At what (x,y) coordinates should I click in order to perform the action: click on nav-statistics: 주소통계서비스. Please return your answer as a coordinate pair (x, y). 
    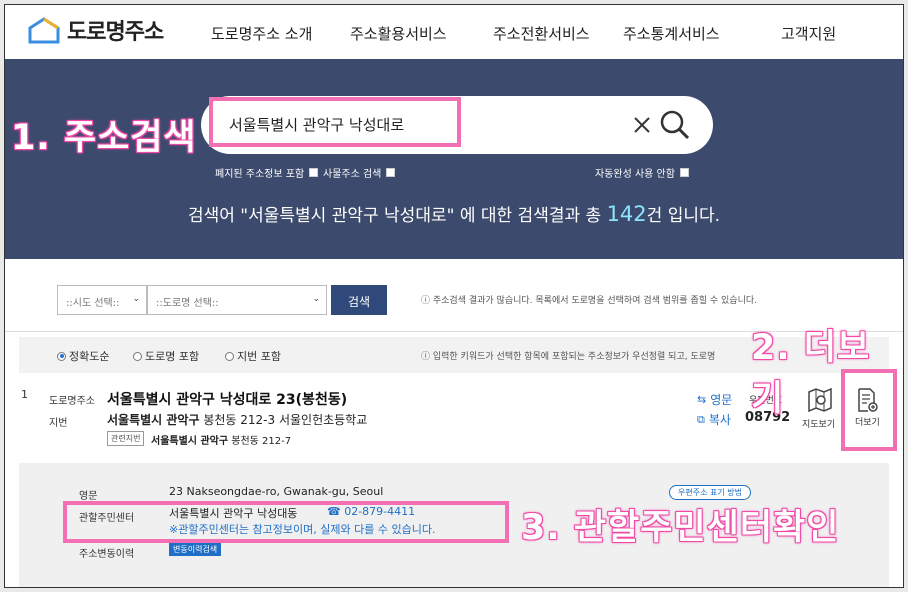
    Looking at the image, I should click on (671, 33).